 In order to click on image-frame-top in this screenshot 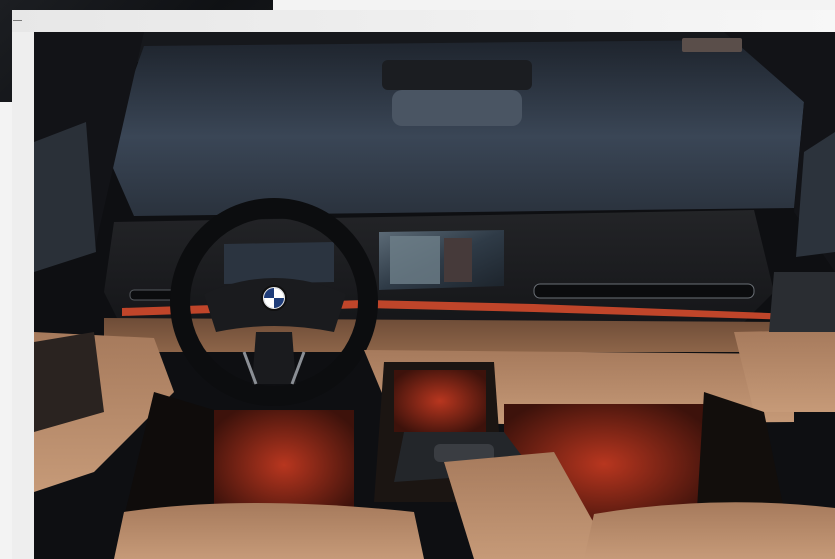, I will do `click(423, 21)`.